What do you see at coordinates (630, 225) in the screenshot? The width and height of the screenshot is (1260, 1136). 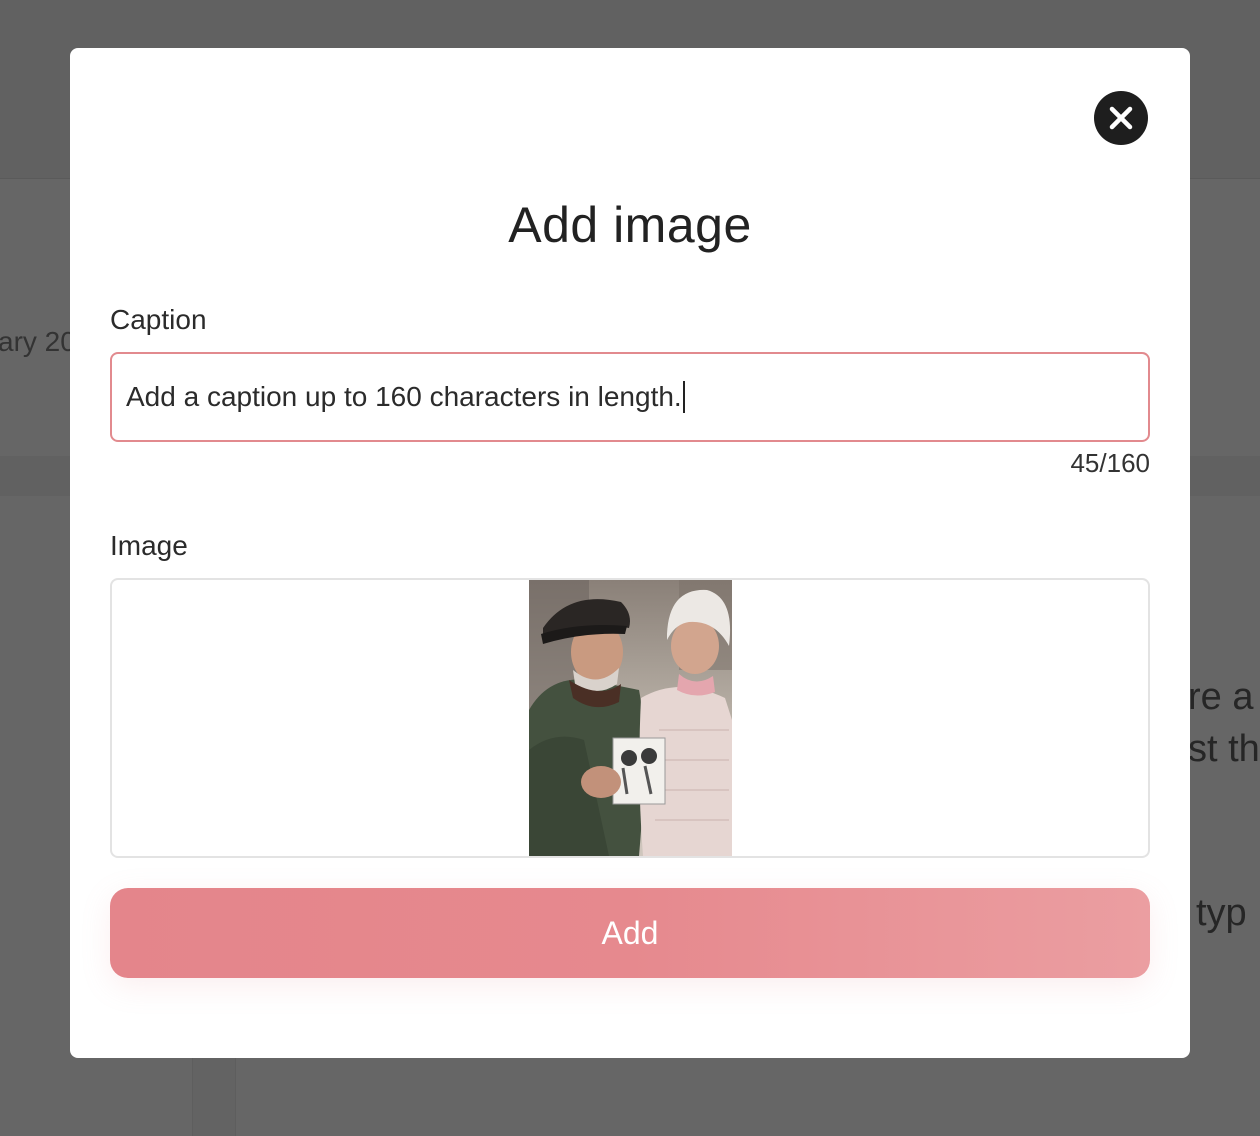 I see `modal-title: Add image` at bounding box center [630, 225].